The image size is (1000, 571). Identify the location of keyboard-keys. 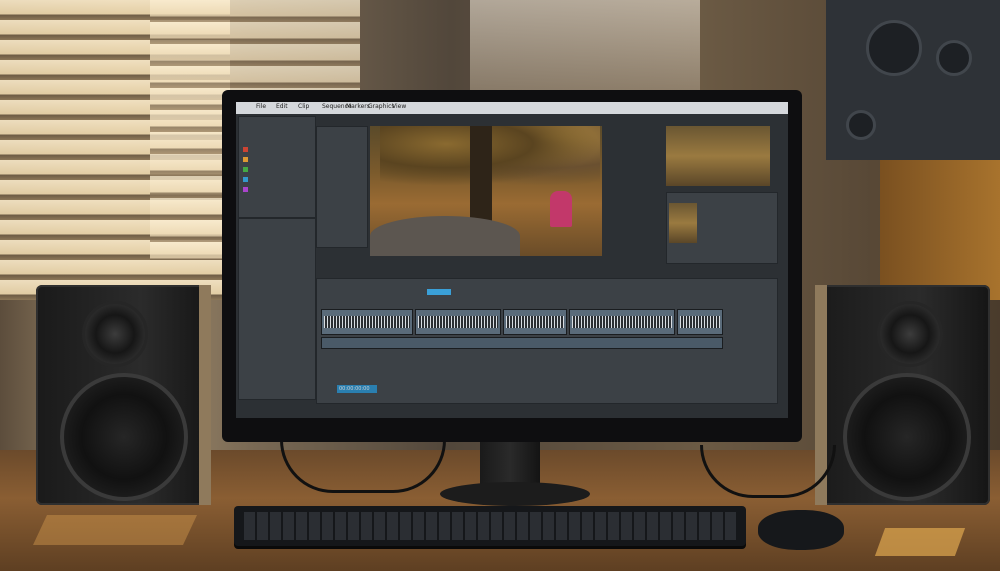
(490, 526).